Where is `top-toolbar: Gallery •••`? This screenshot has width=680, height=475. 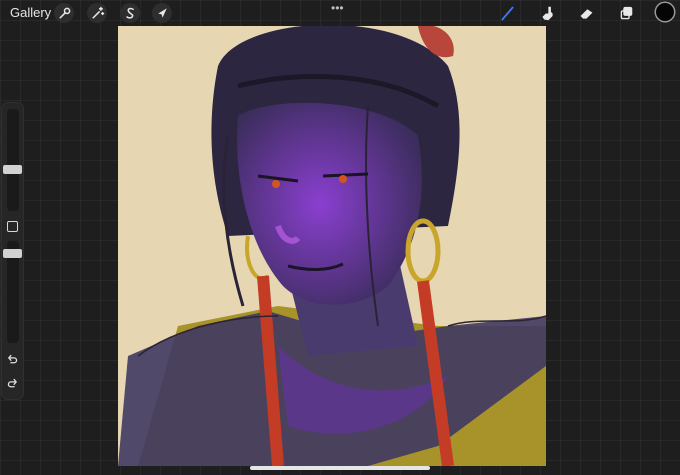 top-toolbar: Gallery ••• is located at coordinates (340, 13).